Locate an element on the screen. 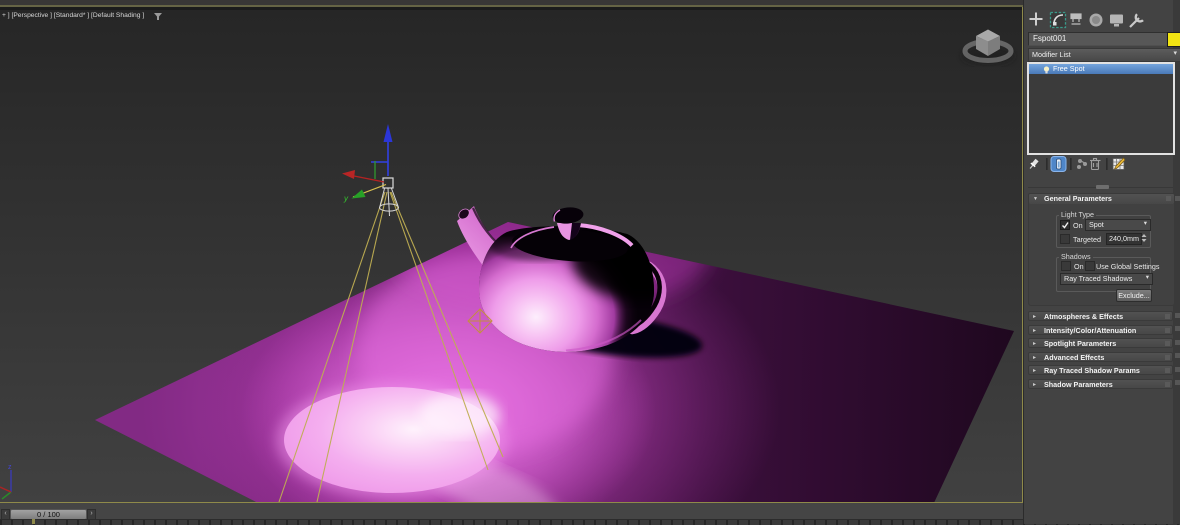  svg-text: y is located at coordinates (346, 198).